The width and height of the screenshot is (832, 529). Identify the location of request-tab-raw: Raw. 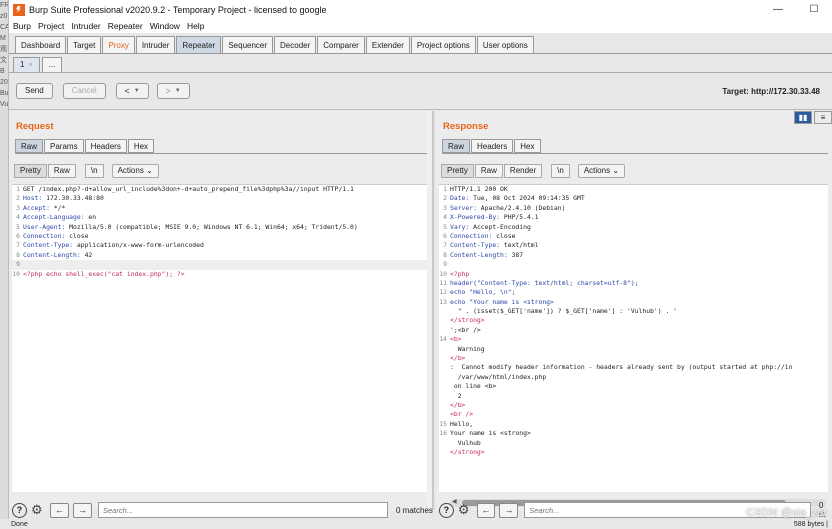
(29, 146).